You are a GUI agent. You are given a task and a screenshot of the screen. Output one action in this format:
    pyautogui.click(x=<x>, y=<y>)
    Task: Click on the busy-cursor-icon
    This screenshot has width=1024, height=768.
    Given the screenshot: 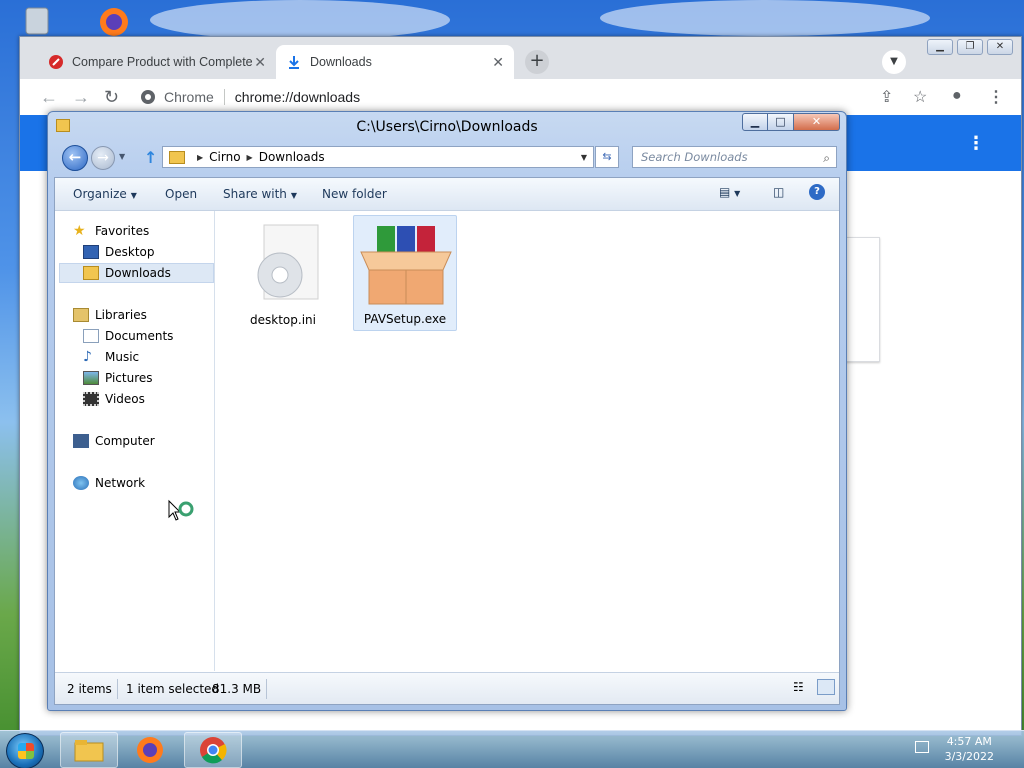 What is the action you would take?
    pyautogui.click(x=181, y=510)
    